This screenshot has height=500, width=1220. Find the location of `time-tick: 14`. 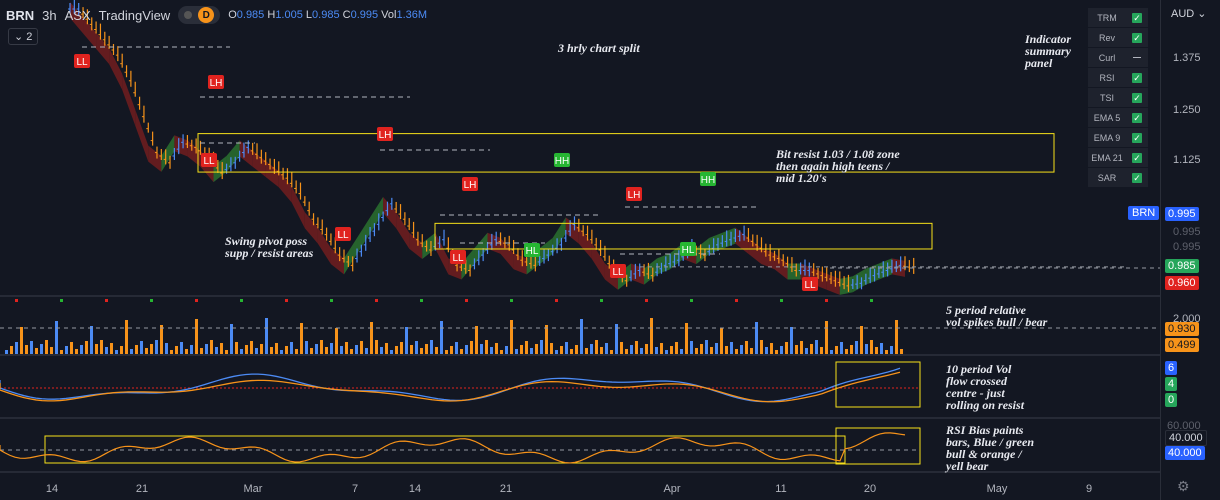

time-tick: 14 is located at coordinates (52, 489).